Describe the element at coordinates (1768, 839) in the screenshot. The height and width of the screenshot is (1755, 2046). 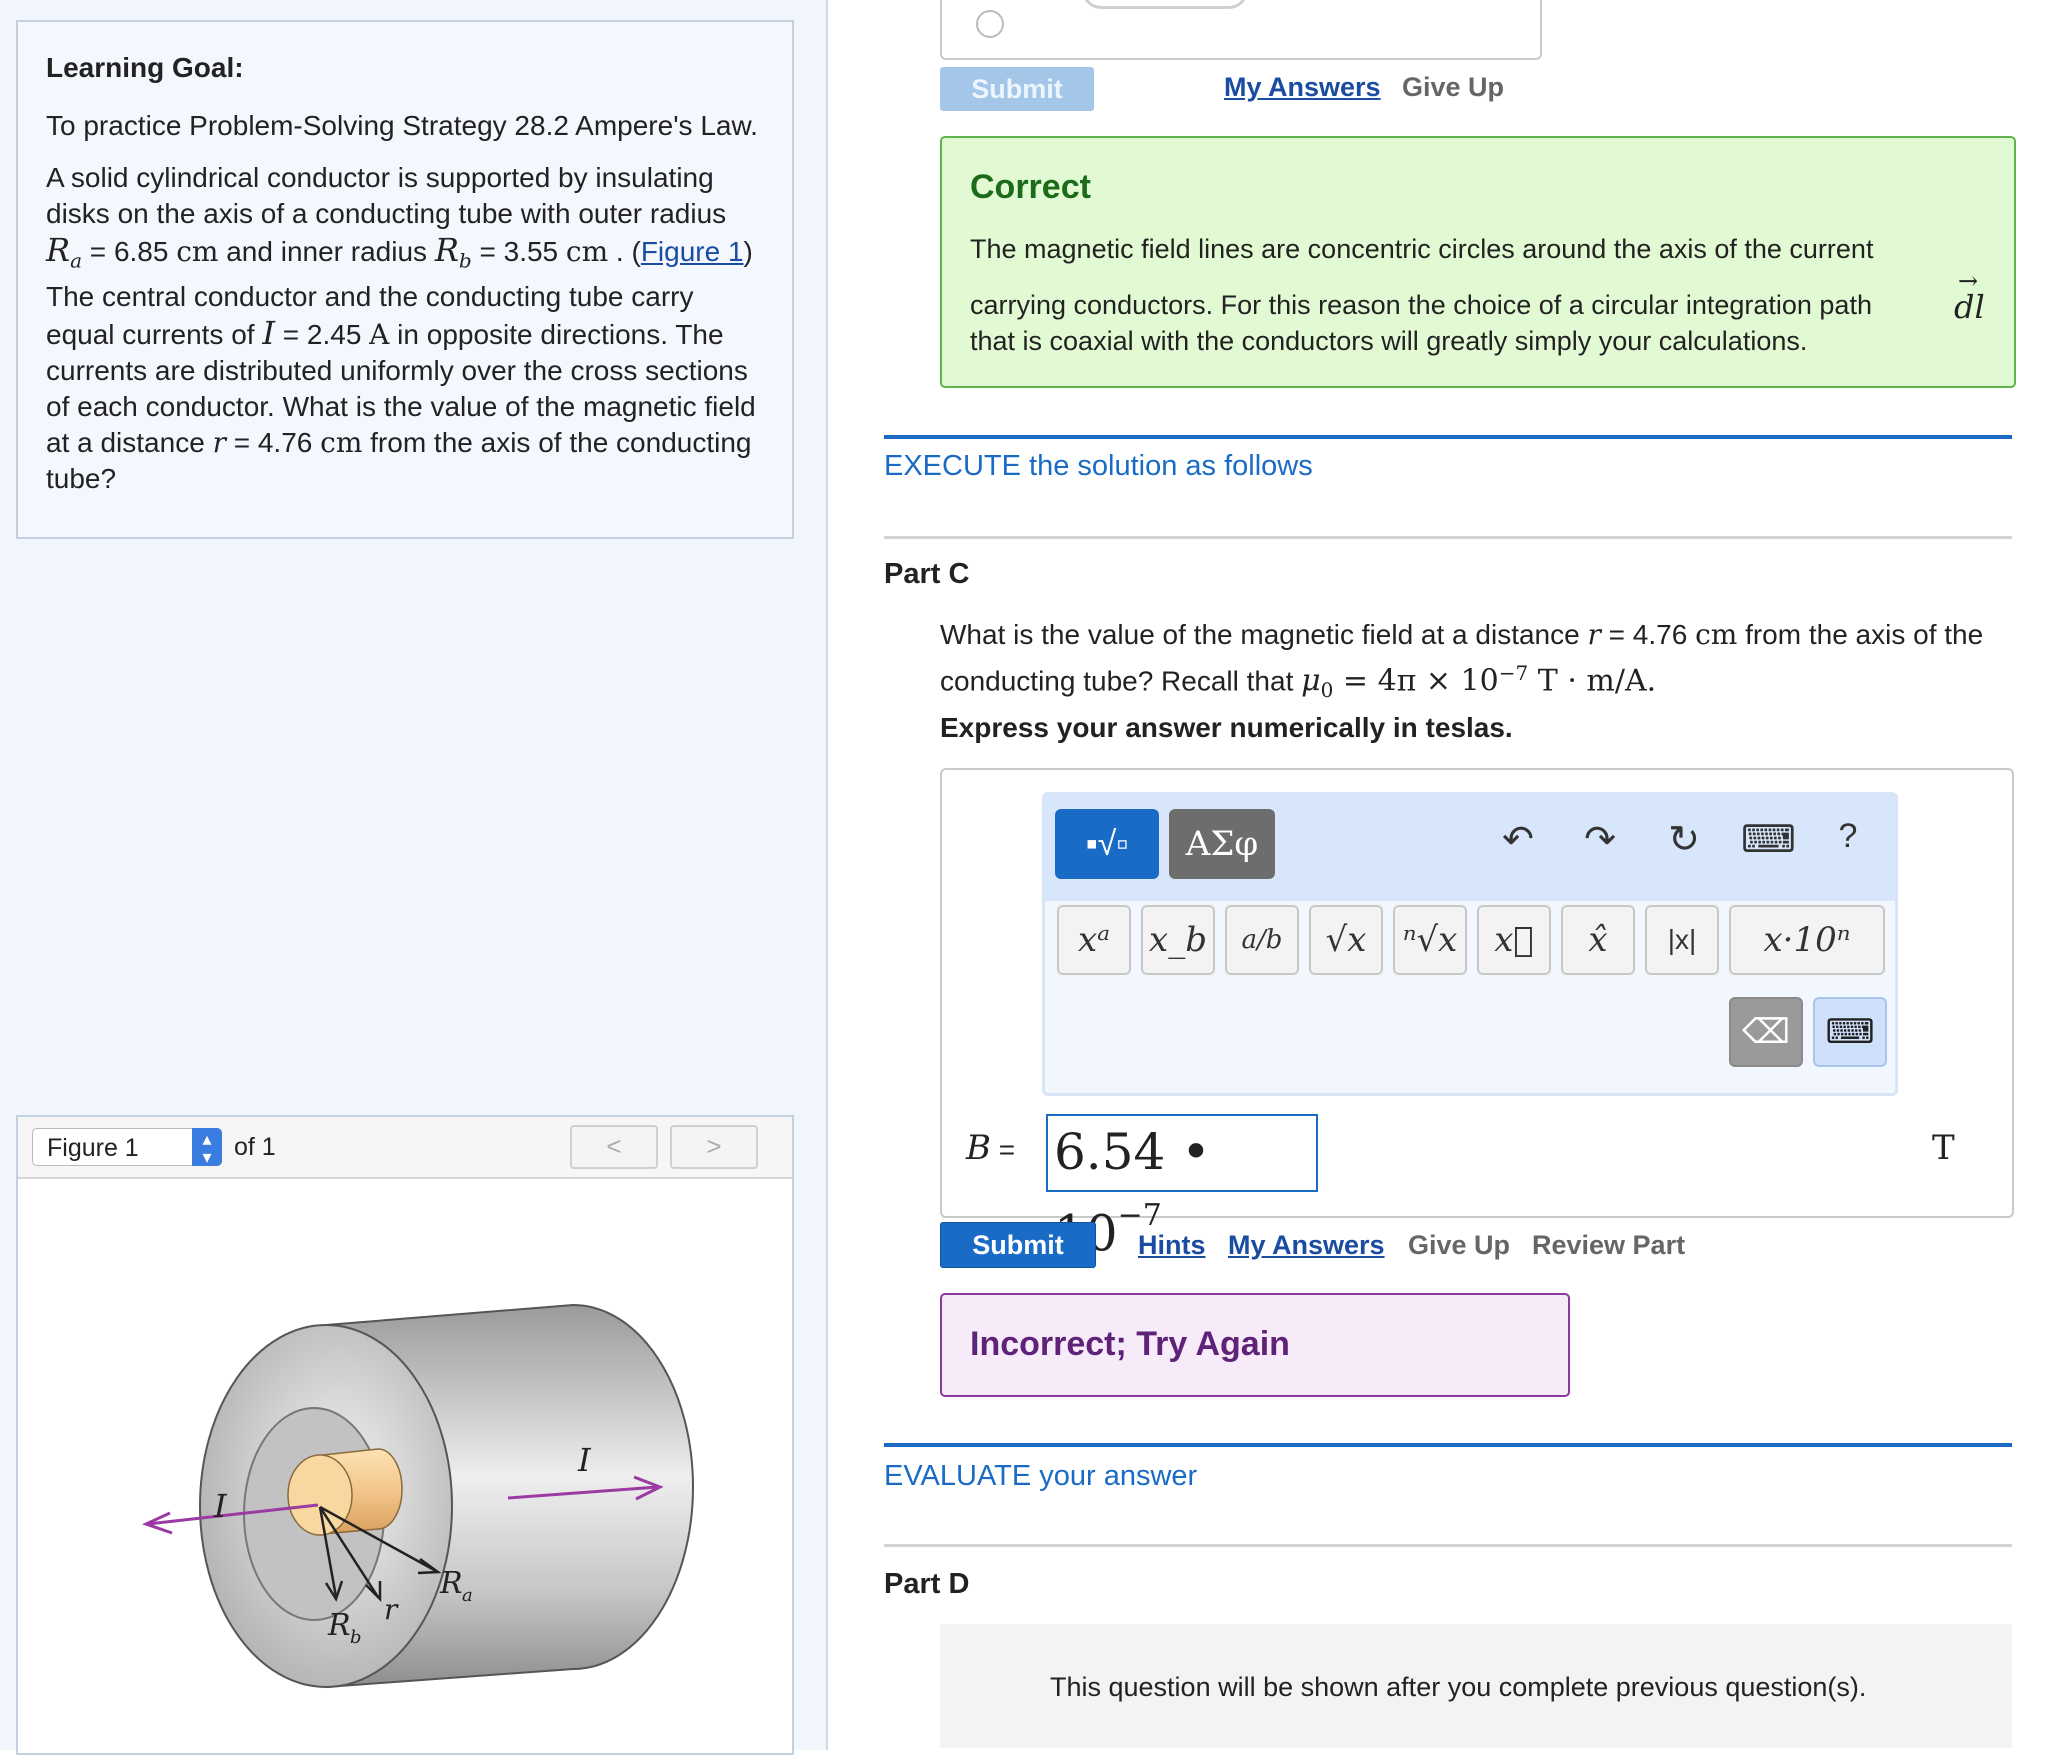
I see `keyboard-shortcuts-icon: ⌨` at that location.